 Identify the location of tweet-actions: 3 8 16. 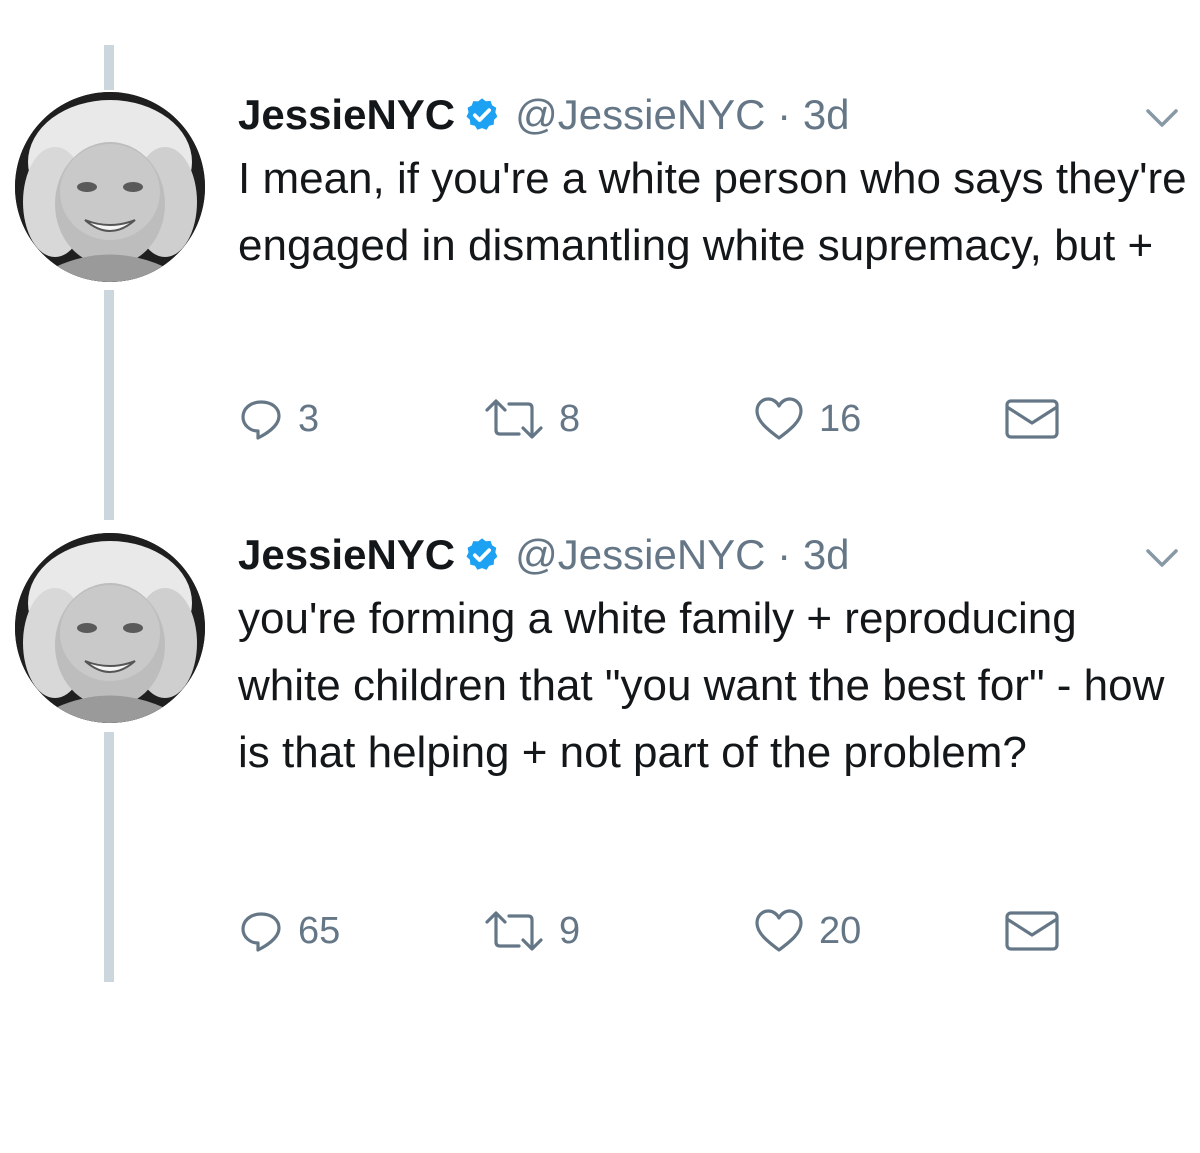
(658, 419).